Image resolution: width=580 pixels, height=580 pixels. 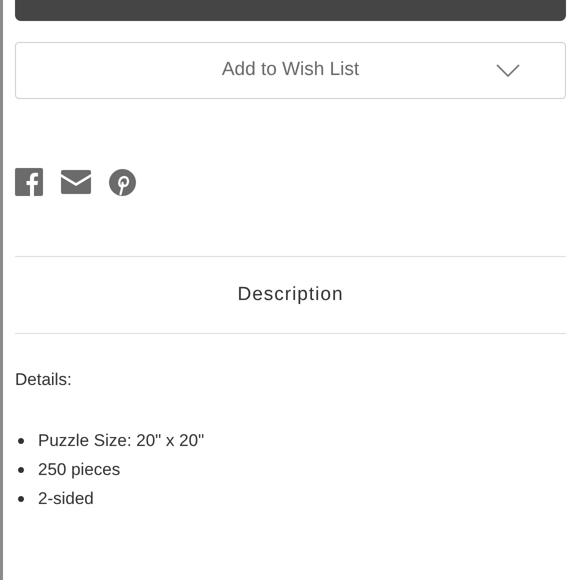 What do you see at coordinates (66, 499) in the screenshot?
I see `detail-item: 2-sided` at bounding box center [66, 499].